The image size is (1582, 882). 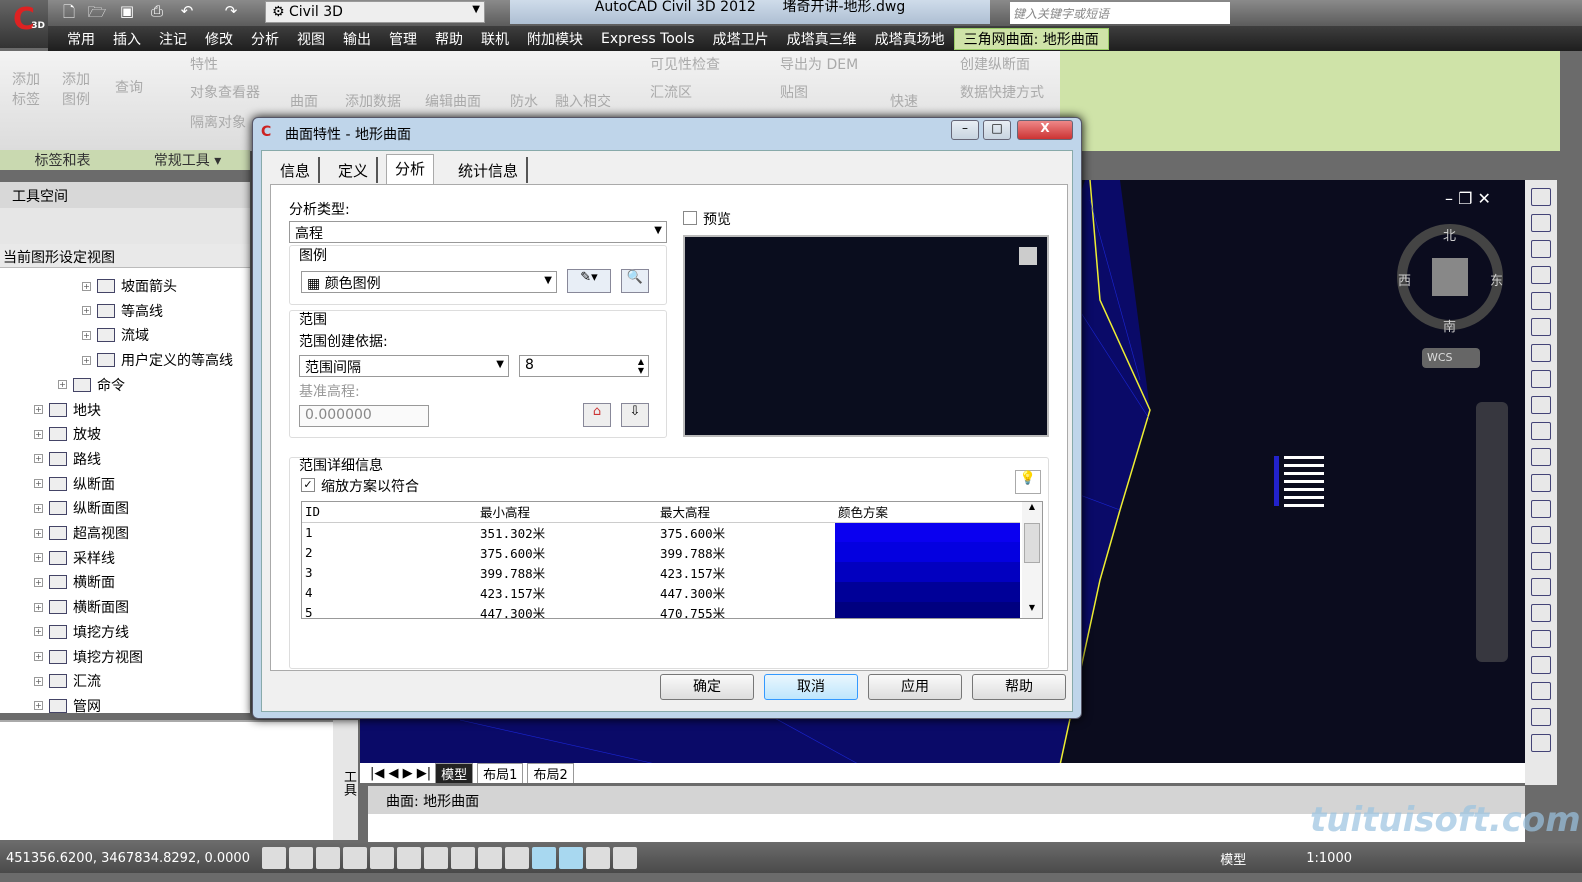 What do you see at coordinates (127, 39) in the screenshot?
I see `menu-item: 插入` at bounding box center [127, 39].